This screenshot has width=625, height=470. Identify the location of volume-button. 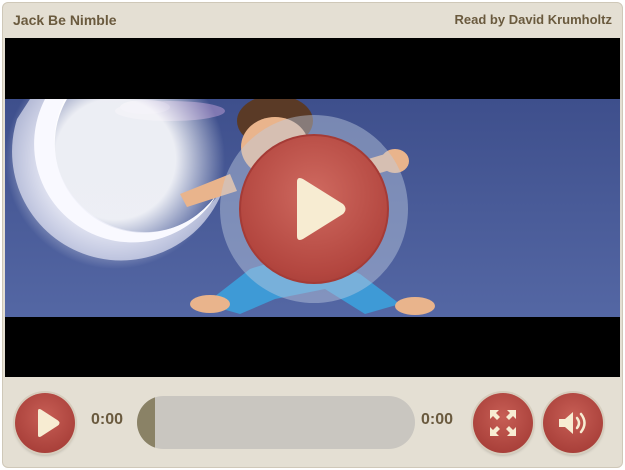
(573, 423).